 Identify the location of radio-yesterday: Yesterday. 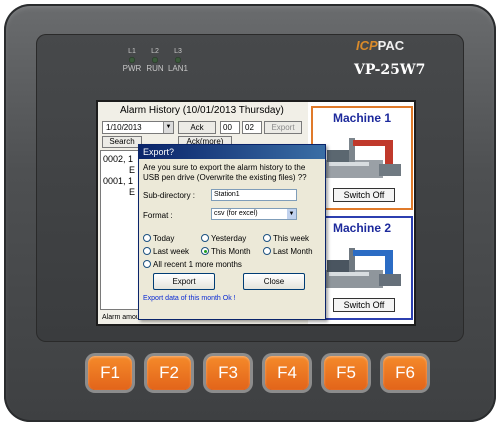
(223, 238).